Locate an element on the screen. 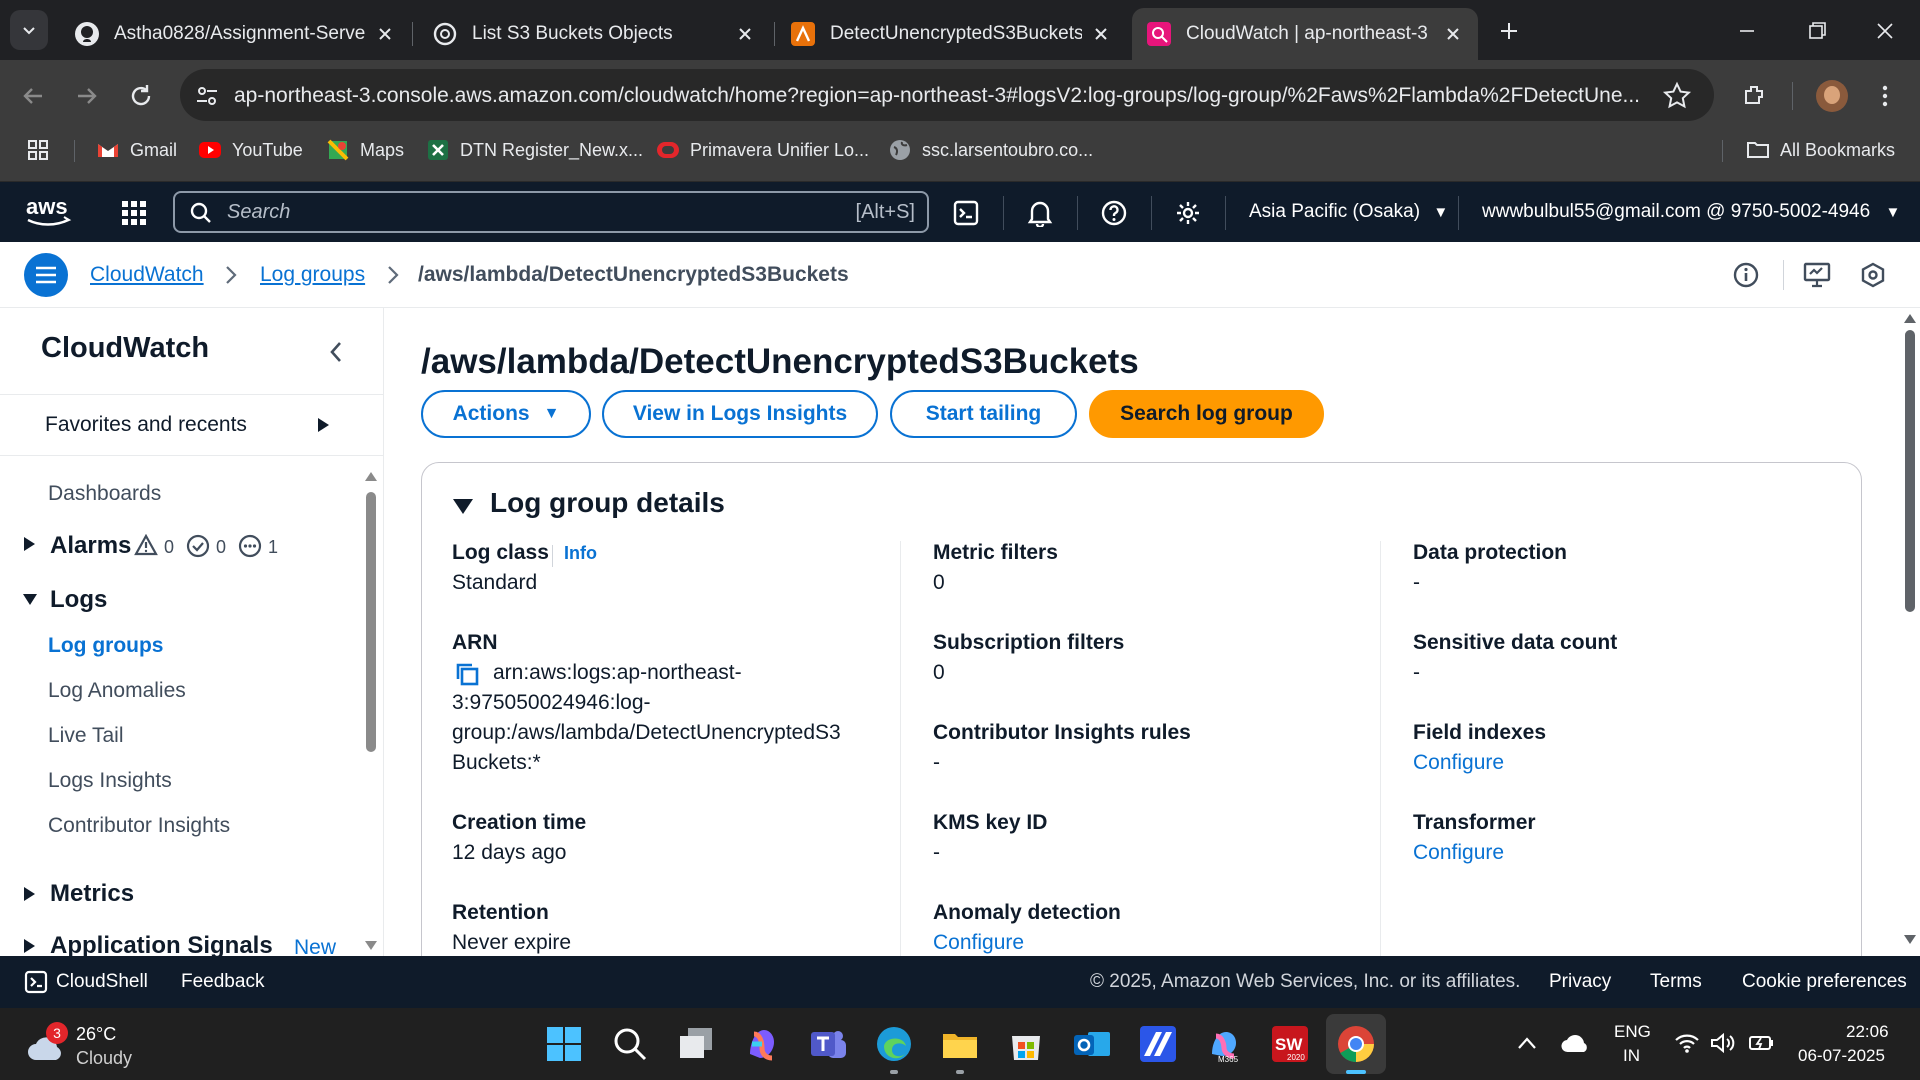  wifi-icon is located at coordinates (1687, 1043).